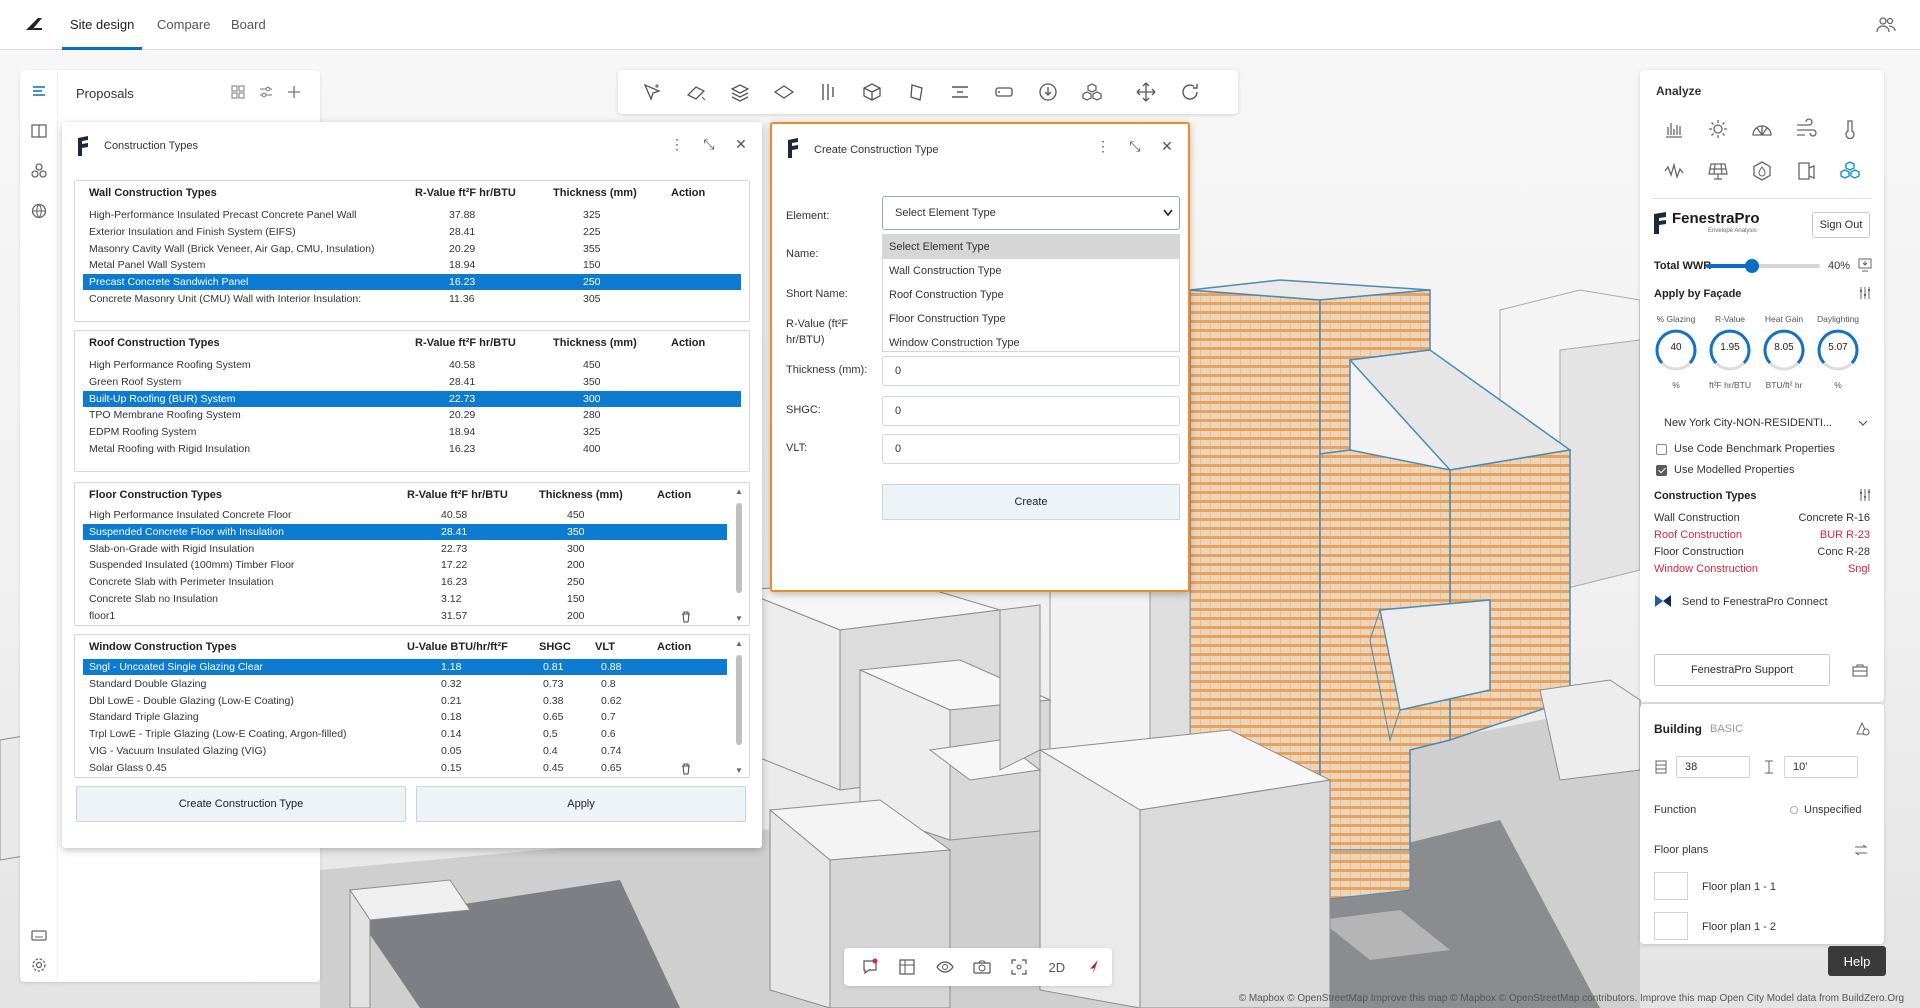 The height and width of the screenshot is (1008, 1920). Describe the element at coordinates (39, 171) in the screenshot. I see `components-icon` at that location.